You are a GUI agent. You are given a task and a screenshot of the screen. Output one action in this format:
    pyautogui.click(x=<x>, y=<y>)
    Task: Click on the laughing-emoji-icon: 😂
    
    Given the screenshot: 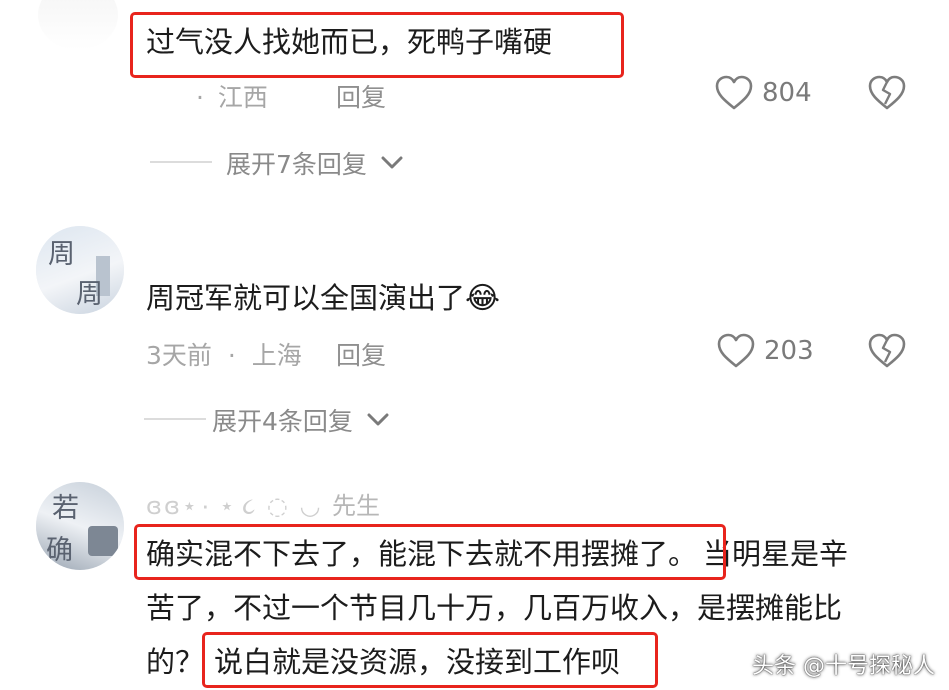 What is the action you would take?
    pyautogui.click(x=483, y=298)
    